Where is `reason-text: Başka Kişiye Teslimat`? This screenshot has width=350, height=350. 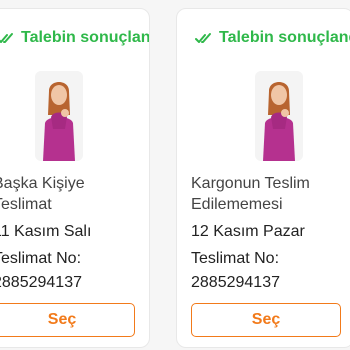
reason-text: Başka Kişiye Teslimat is located at coordinates (42, 194).